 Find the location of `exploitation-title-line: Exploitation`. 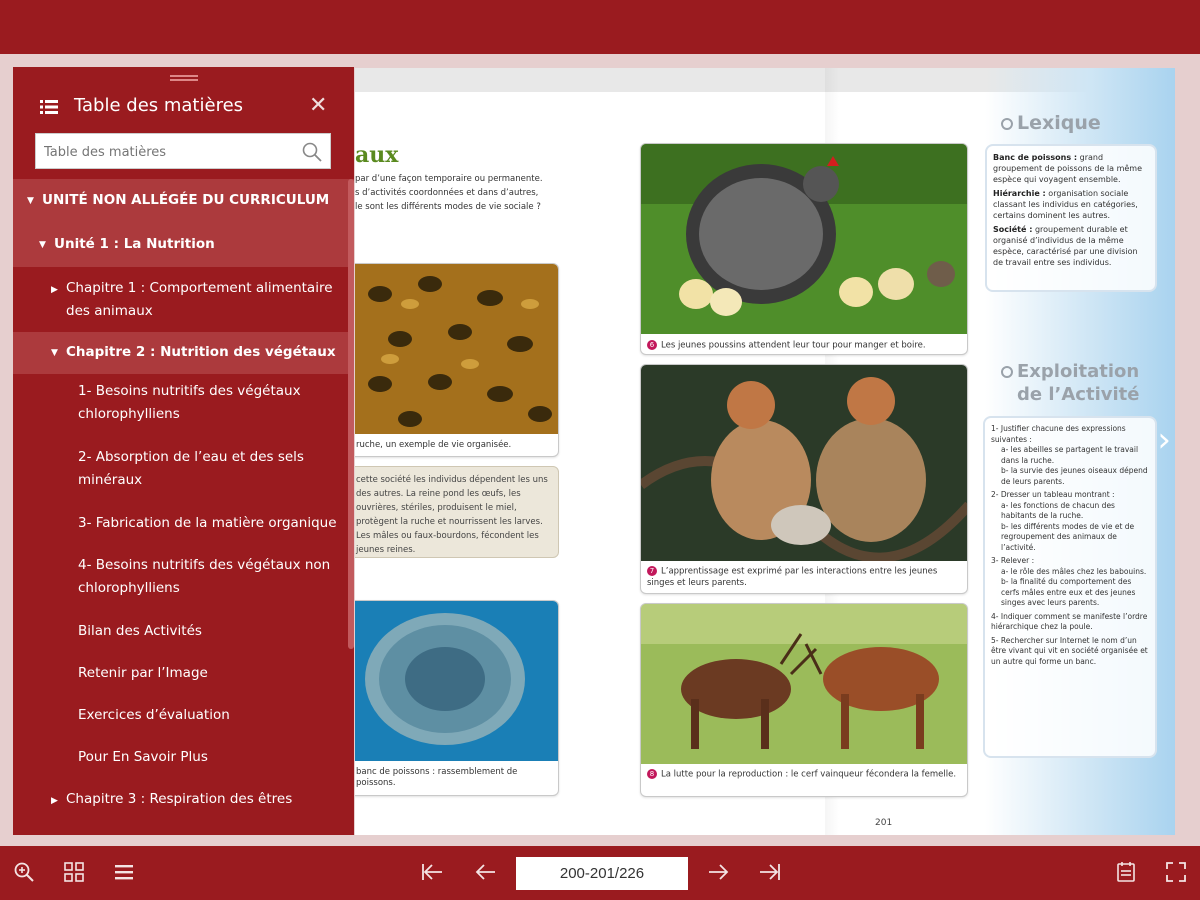

exploitation-title-line: Exploitation is located at coordinates (1078, 371).